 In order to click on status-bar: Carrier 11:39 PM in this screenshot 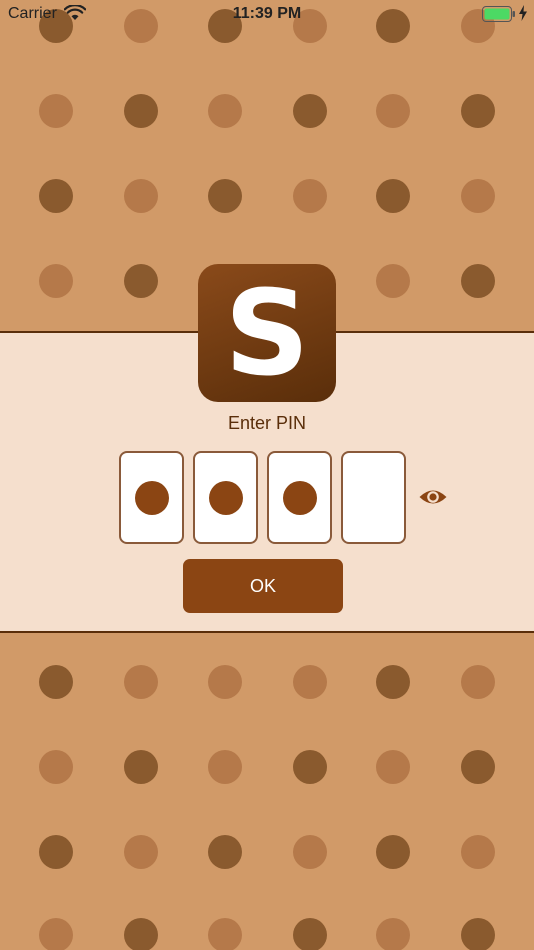, I will do `click(267, 14)`.